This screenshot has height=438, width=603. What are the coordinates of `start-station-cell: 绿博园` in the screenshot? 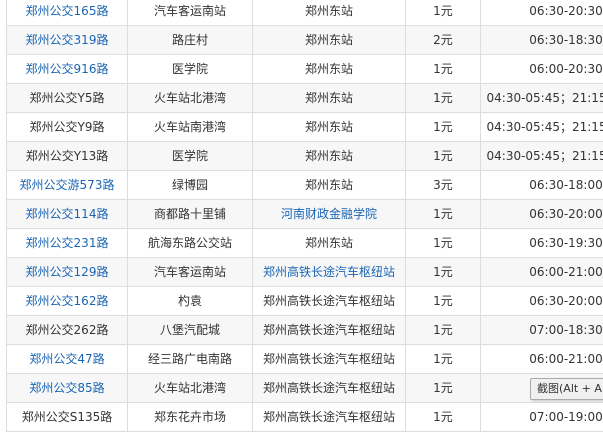 It's located at (190, 185).